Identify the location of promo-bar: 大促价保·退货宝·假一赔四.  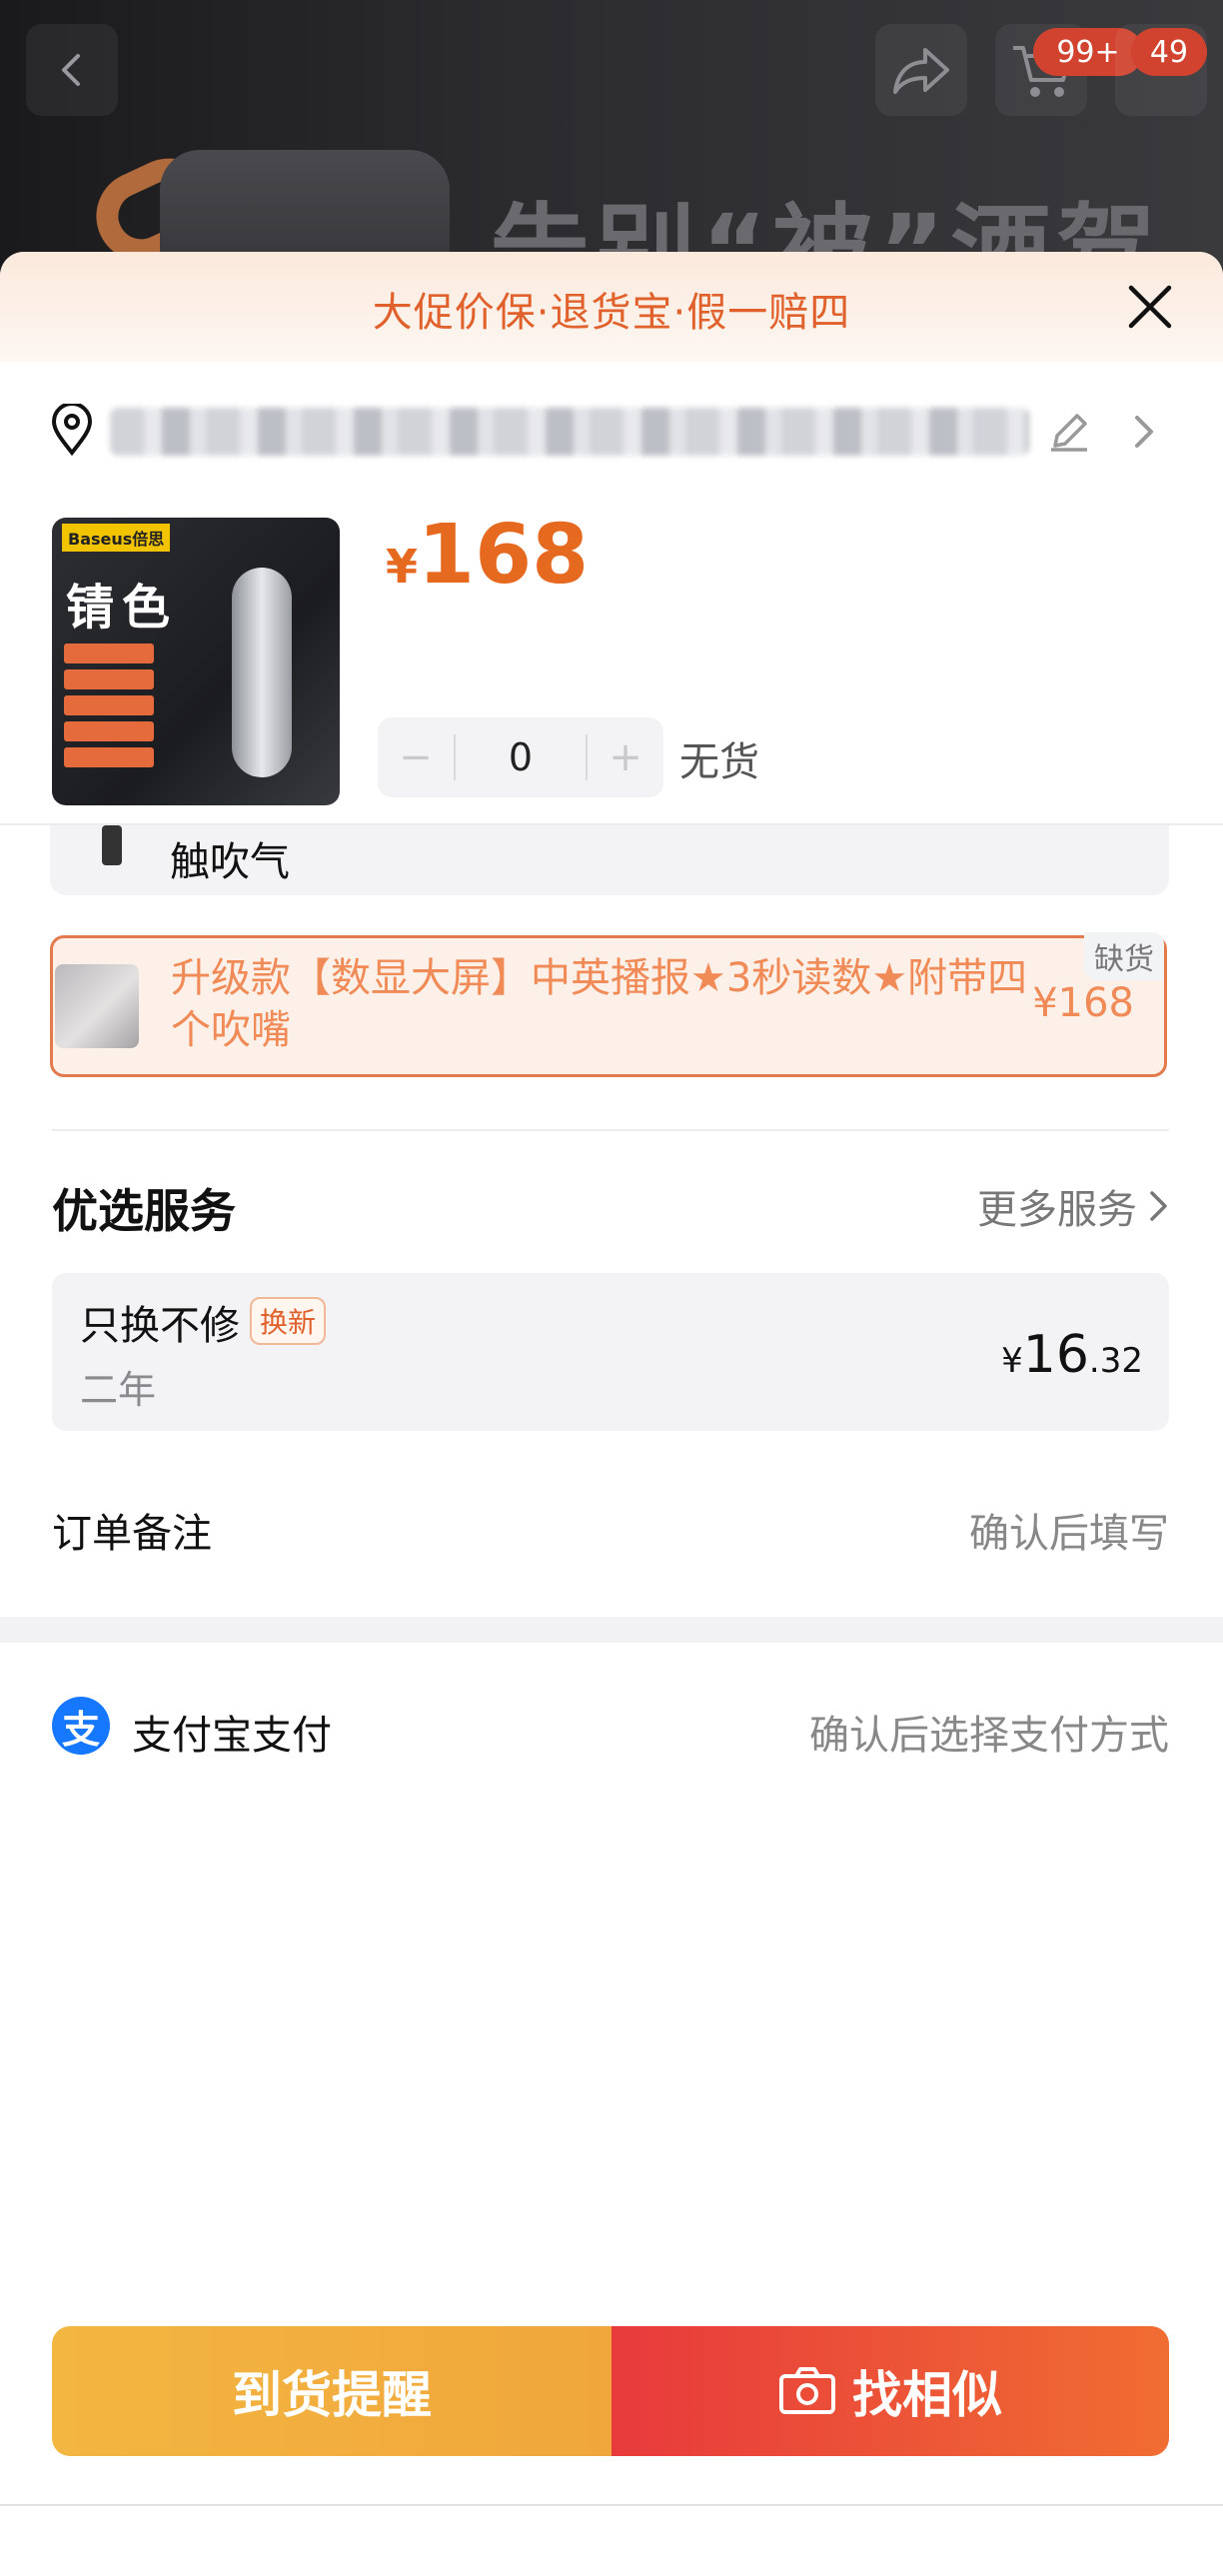
(611, 307).